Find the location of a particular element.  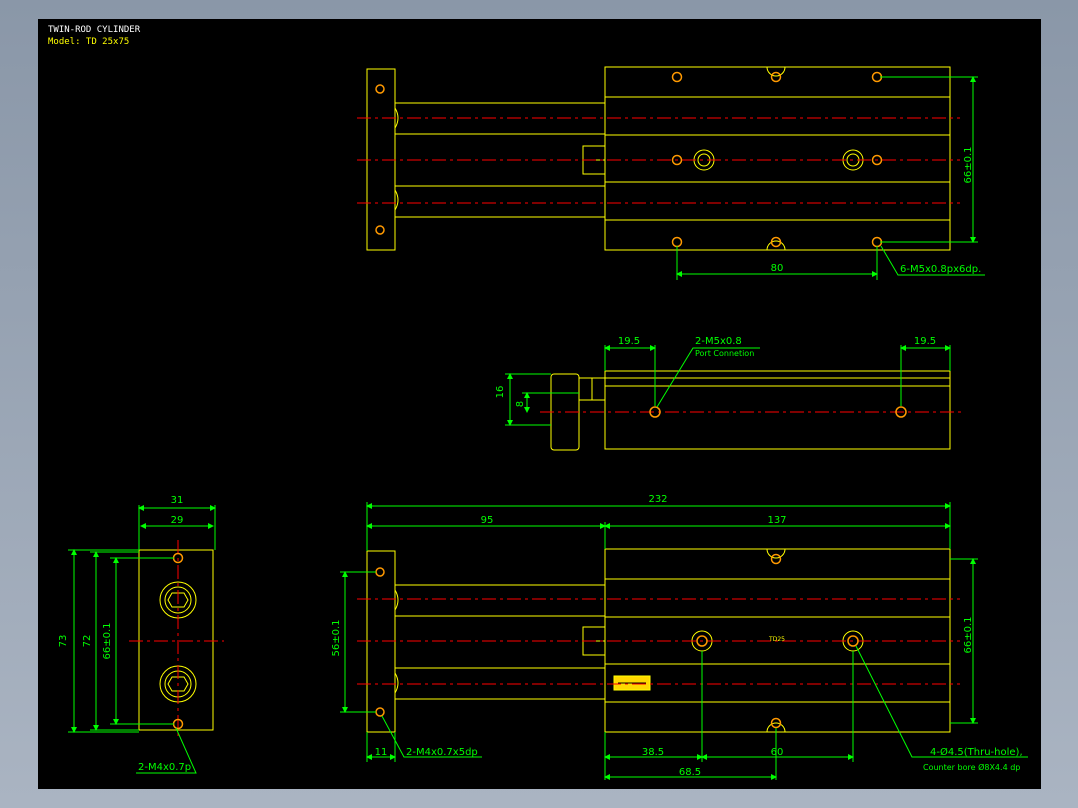

dim-31: 31 is located at coordinates (177, 500).